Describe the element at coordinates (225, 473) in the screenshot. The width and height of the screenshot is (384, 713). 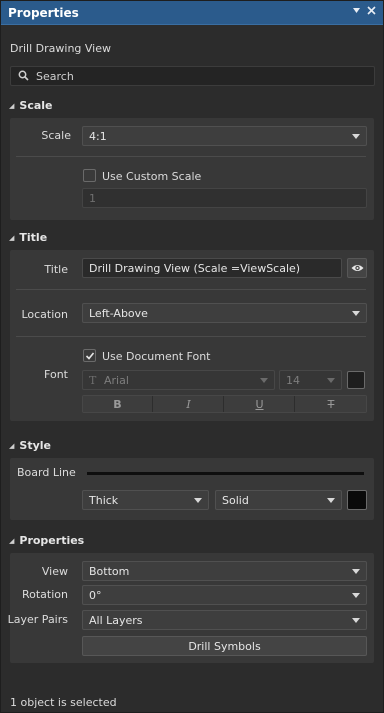
I see `board-line-preview` at that location.